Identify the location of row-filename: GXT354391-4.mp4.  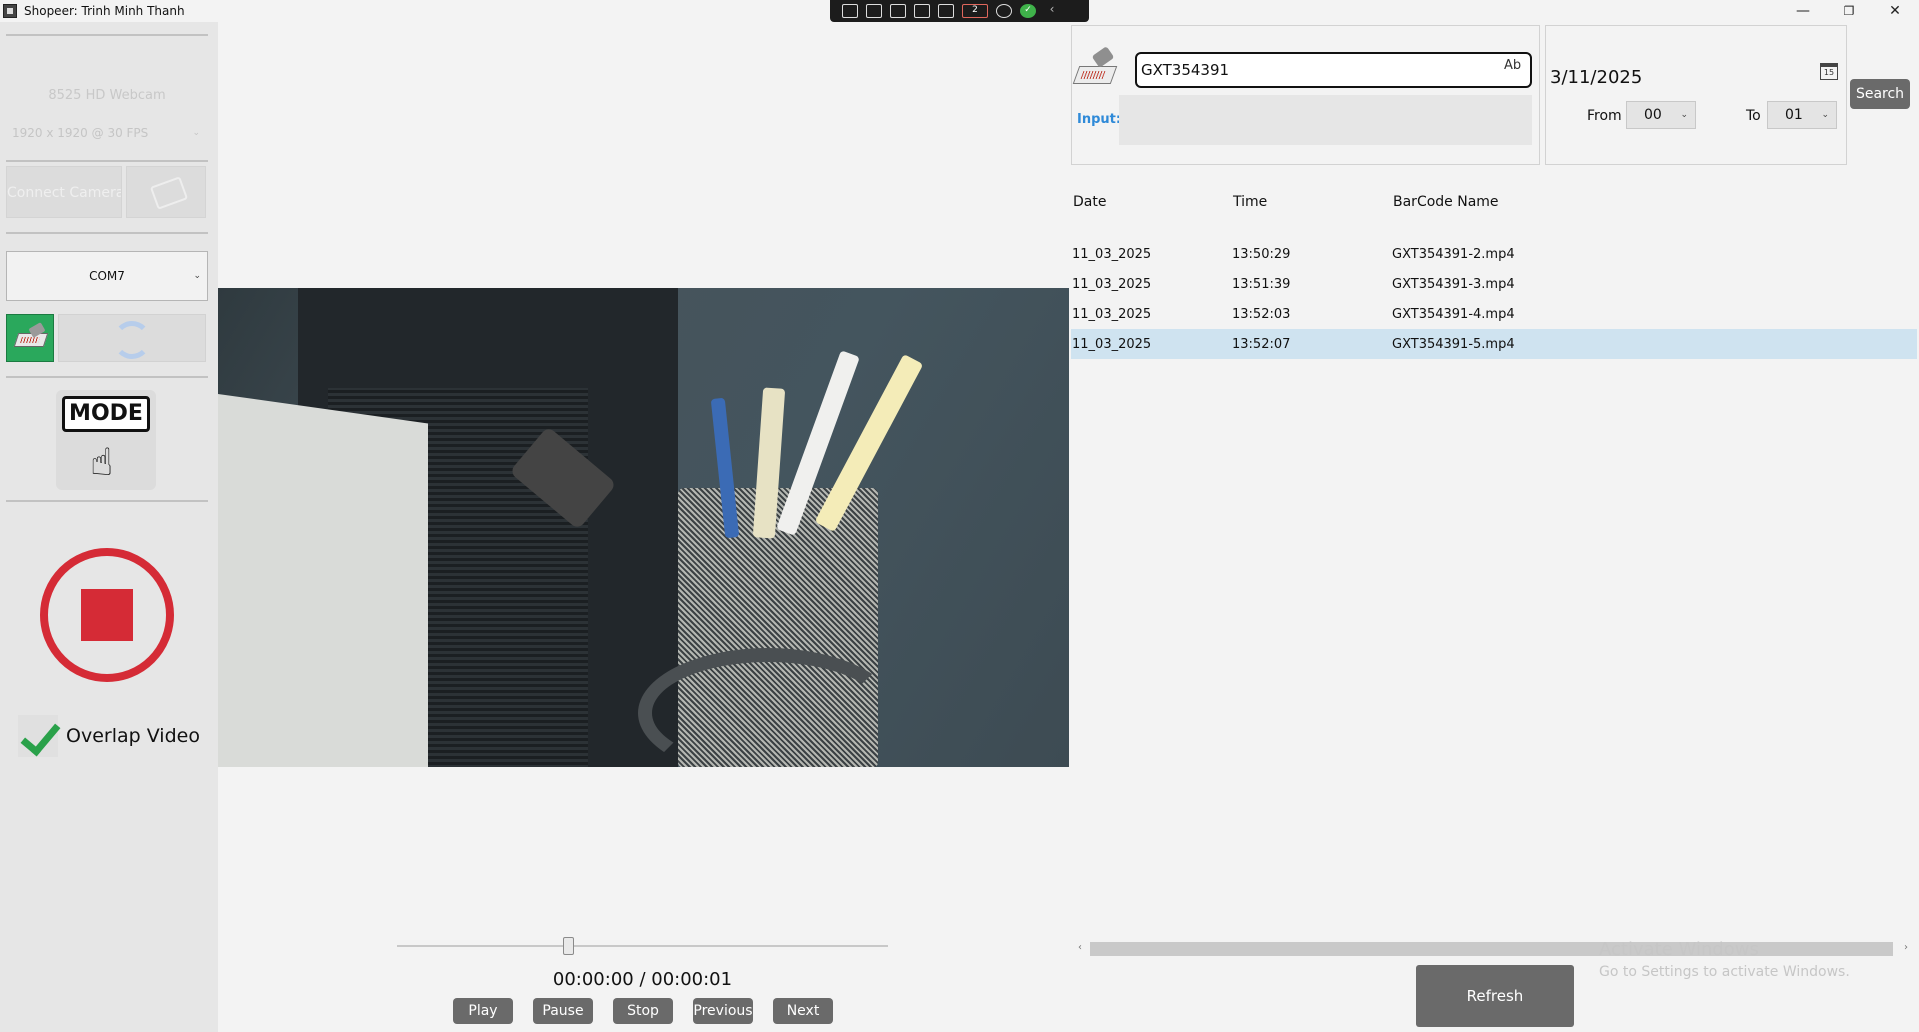
(1453, 314).